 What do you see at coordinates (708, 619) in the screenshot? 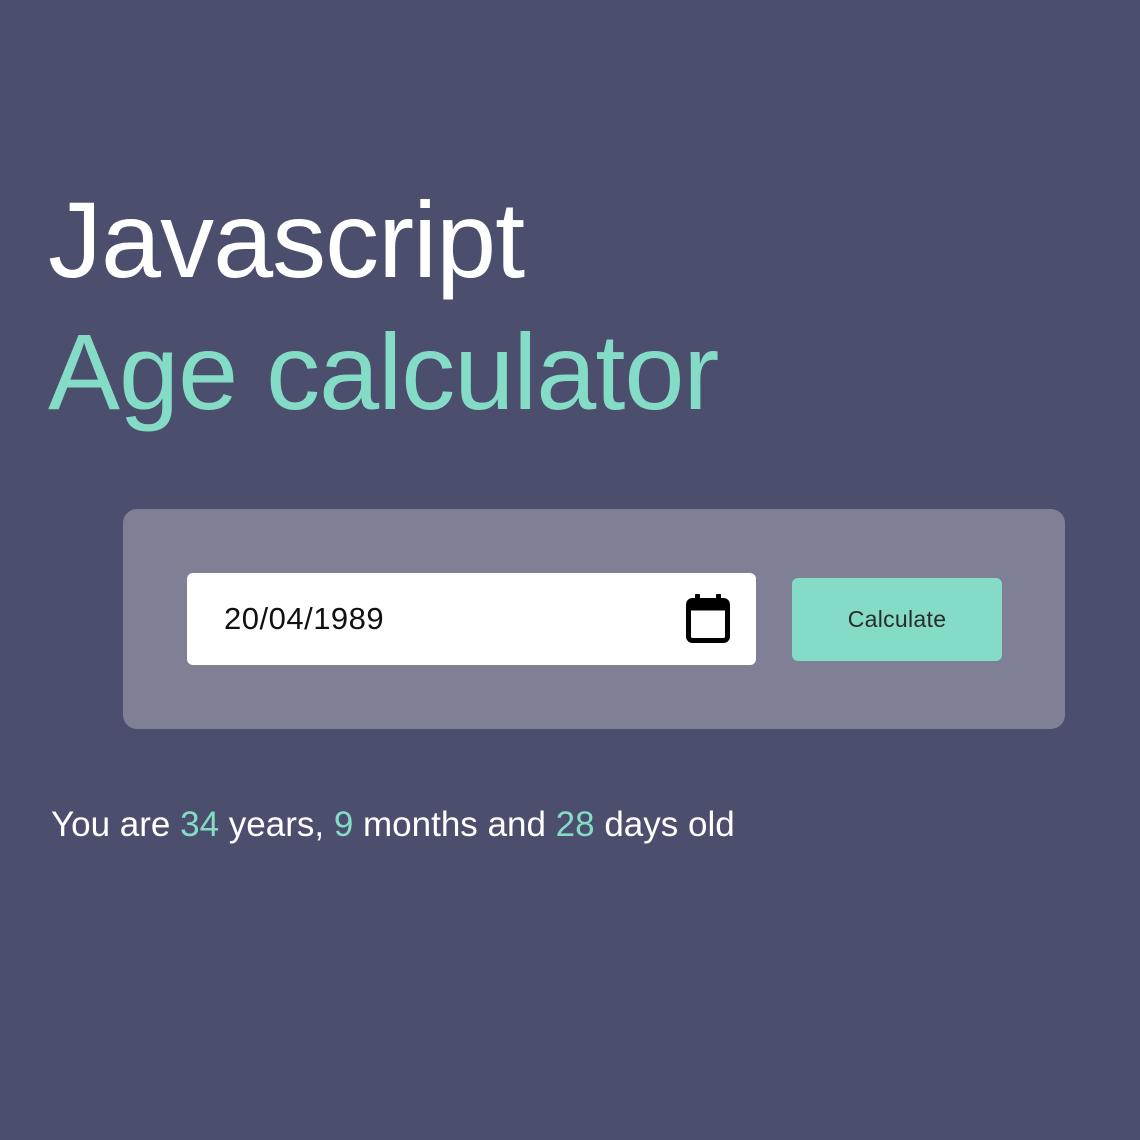
I see `calendar-icon` at bounding box center [708, 619].